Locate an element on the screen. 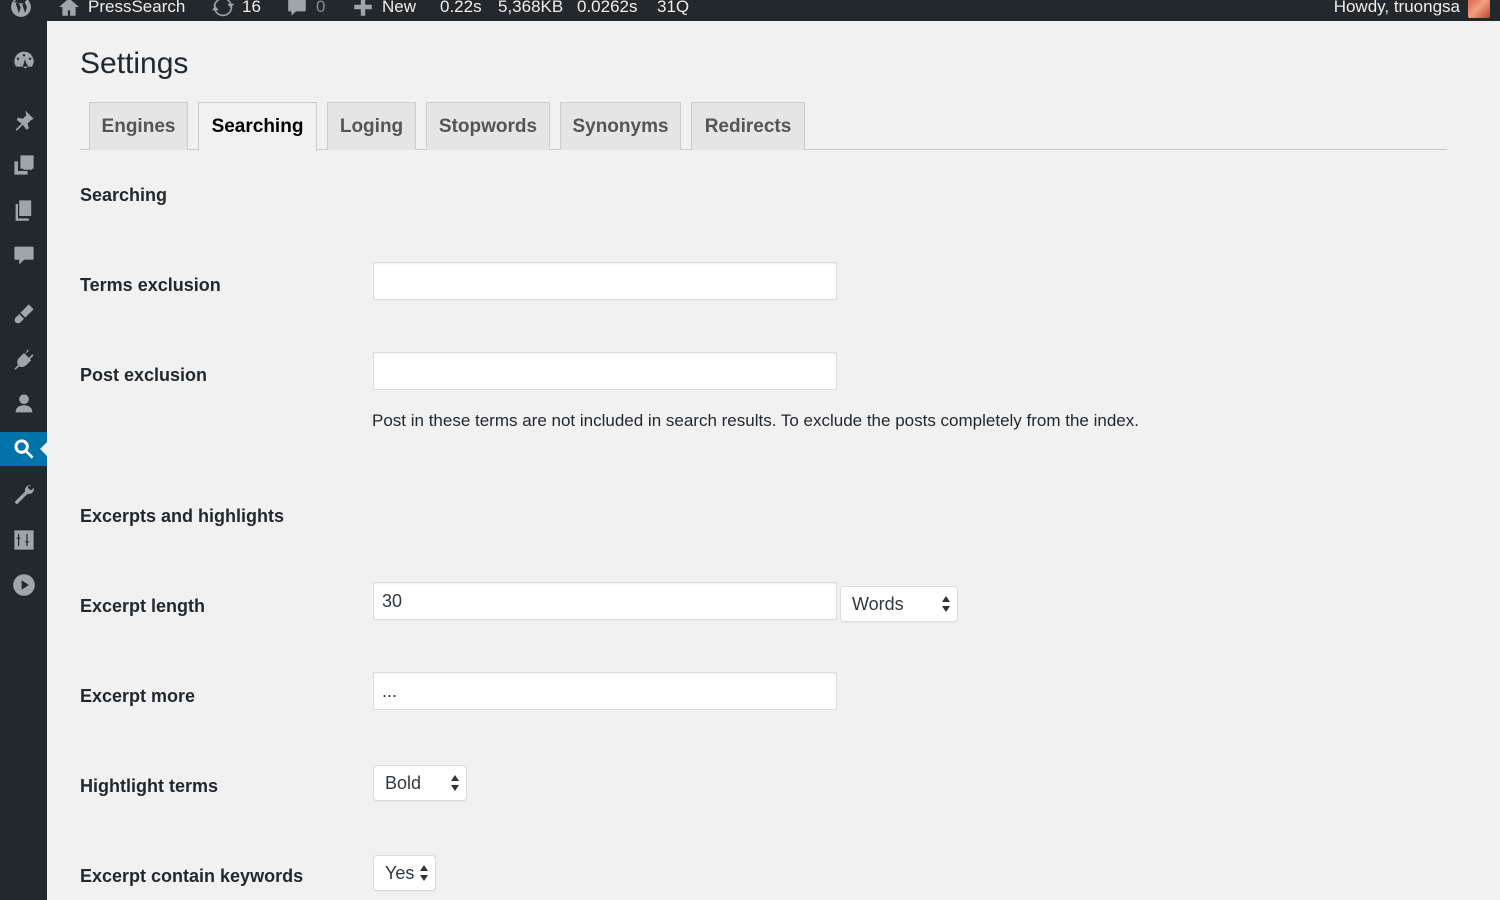 This screenshot has height=900, width=1500. tab-searching: Searching is located at coordinates (257, 126).